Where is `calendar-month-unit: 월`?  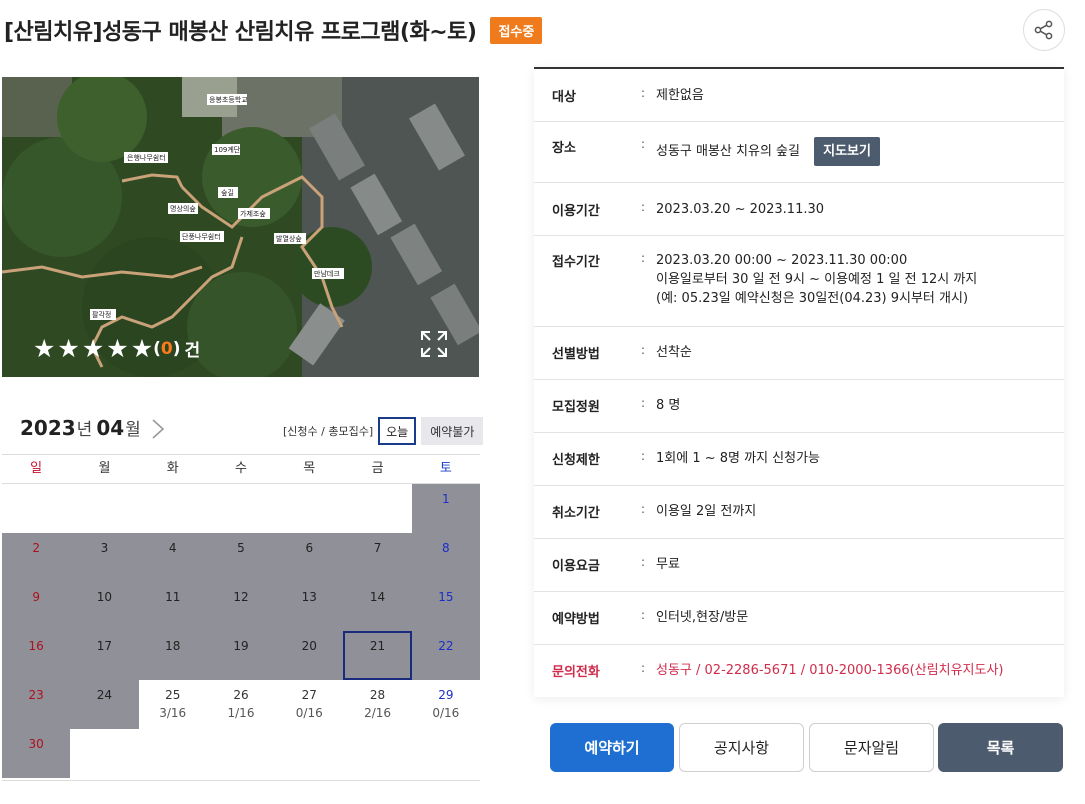 calendar-month-unit: 월 is located at coordinates (133, 430).